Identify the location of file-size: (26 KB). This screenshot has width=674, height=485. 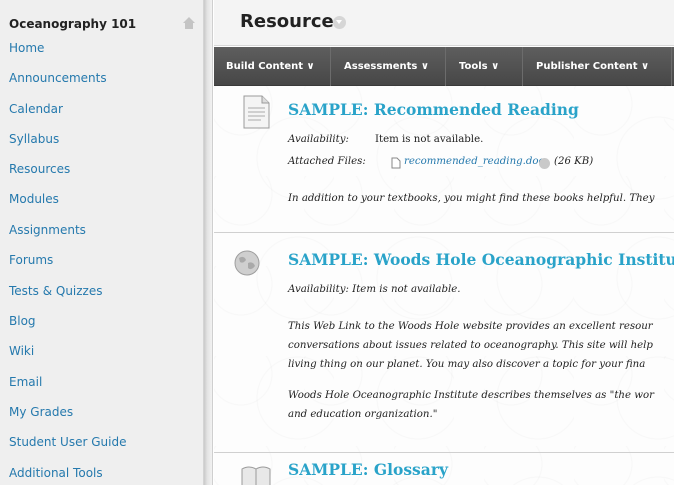
(574, 161).